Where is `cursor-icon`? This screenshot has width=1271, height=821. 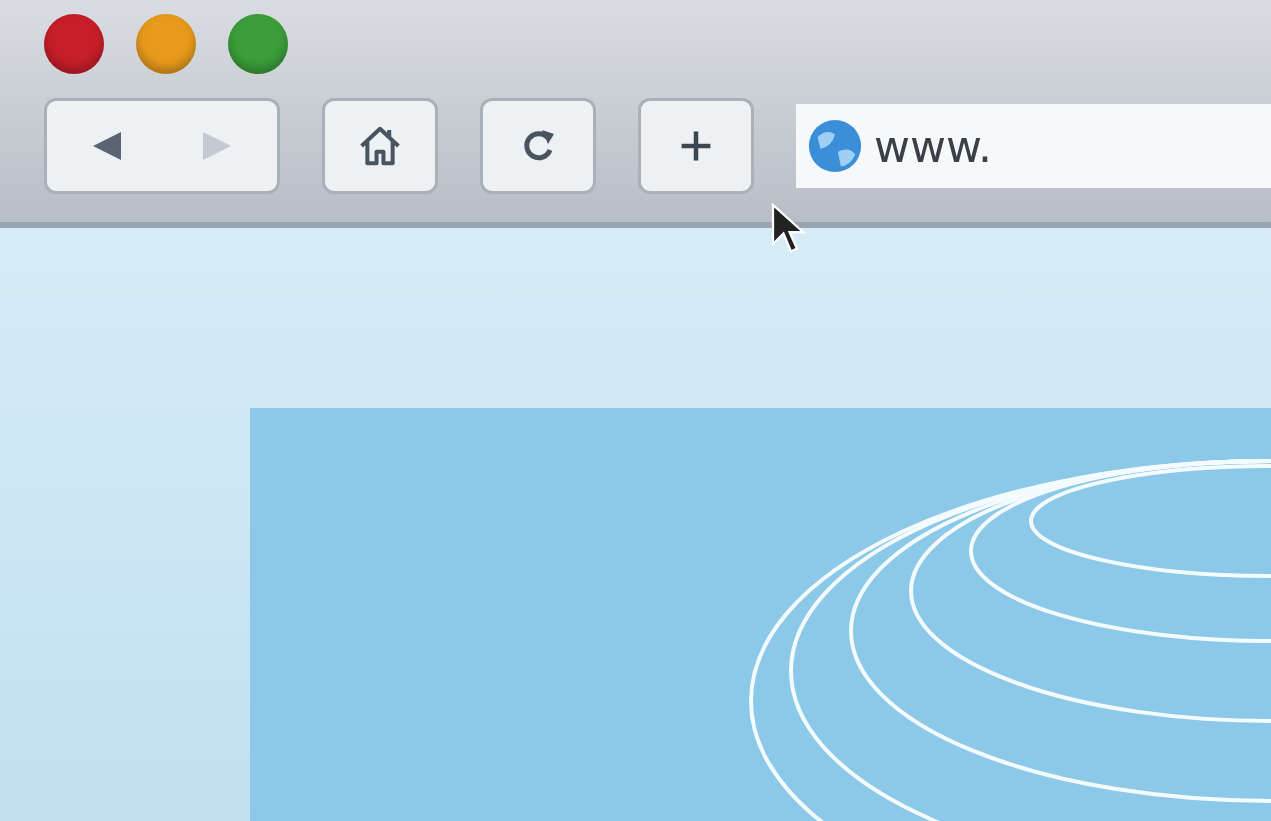 cursor-icon is located at coordinates (788, 229).